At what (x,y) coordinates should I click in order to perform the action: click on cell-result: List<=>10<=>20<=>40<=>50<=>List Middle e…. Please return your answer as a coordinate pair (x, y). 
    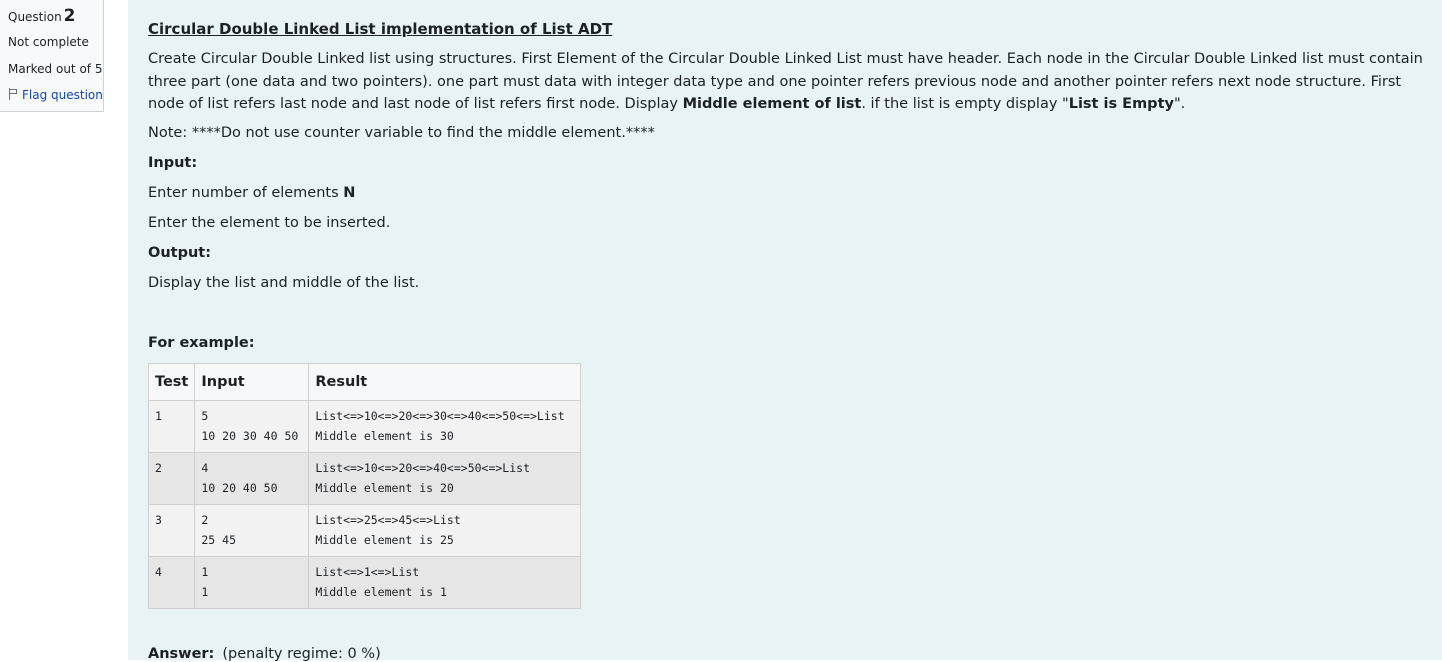
    Looking at the image, I should click on (445, 478).